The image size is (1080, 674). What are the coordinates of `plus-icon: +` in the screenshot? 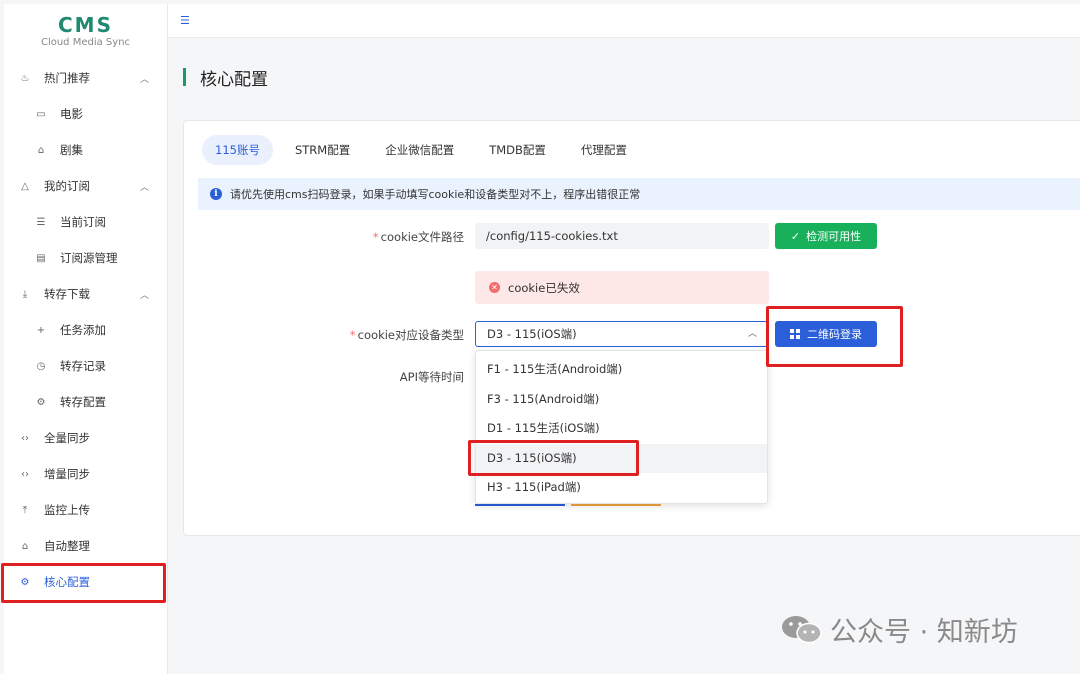 It's located at (41, 330).